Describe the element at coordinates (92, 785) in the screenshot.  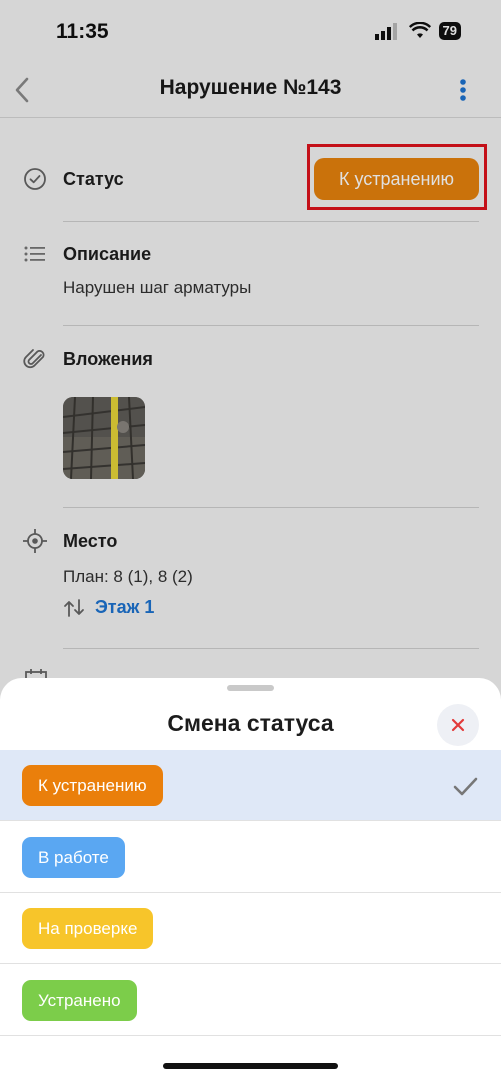
I see `status-option-chip: К устранению` at that location.